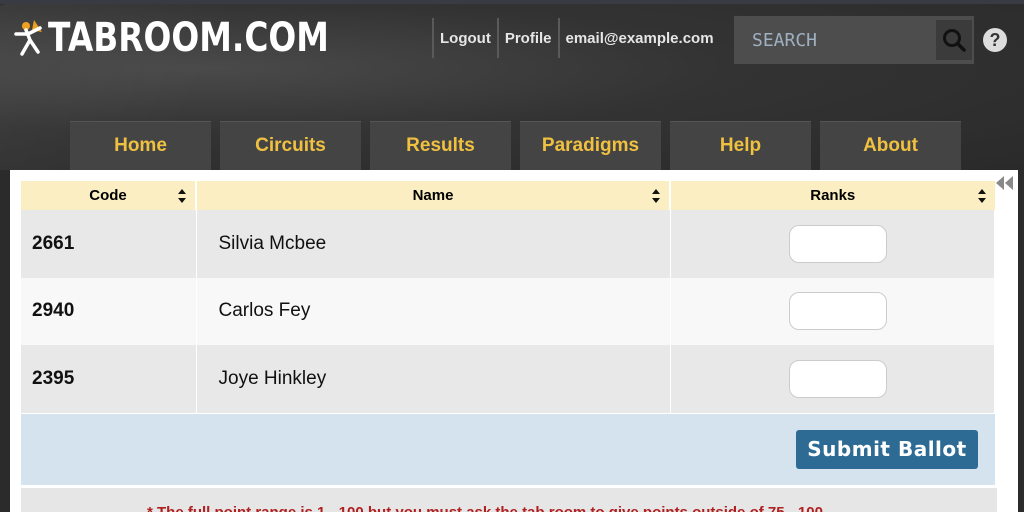 Image resolution: width=1024 pixels, height=512 pixels. What do you see at coordinates (1005, 183) in the screenshot?
I see `collapse-sidebar-icon` at bounding box center [1005, 183].